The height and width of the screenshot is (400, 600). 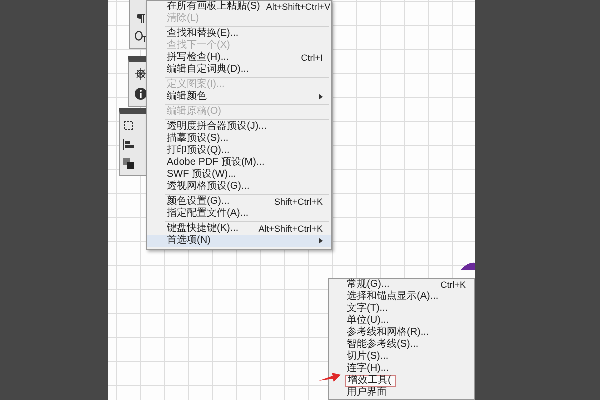 I want to click on arrow-icon, so click(x=330, y=377).